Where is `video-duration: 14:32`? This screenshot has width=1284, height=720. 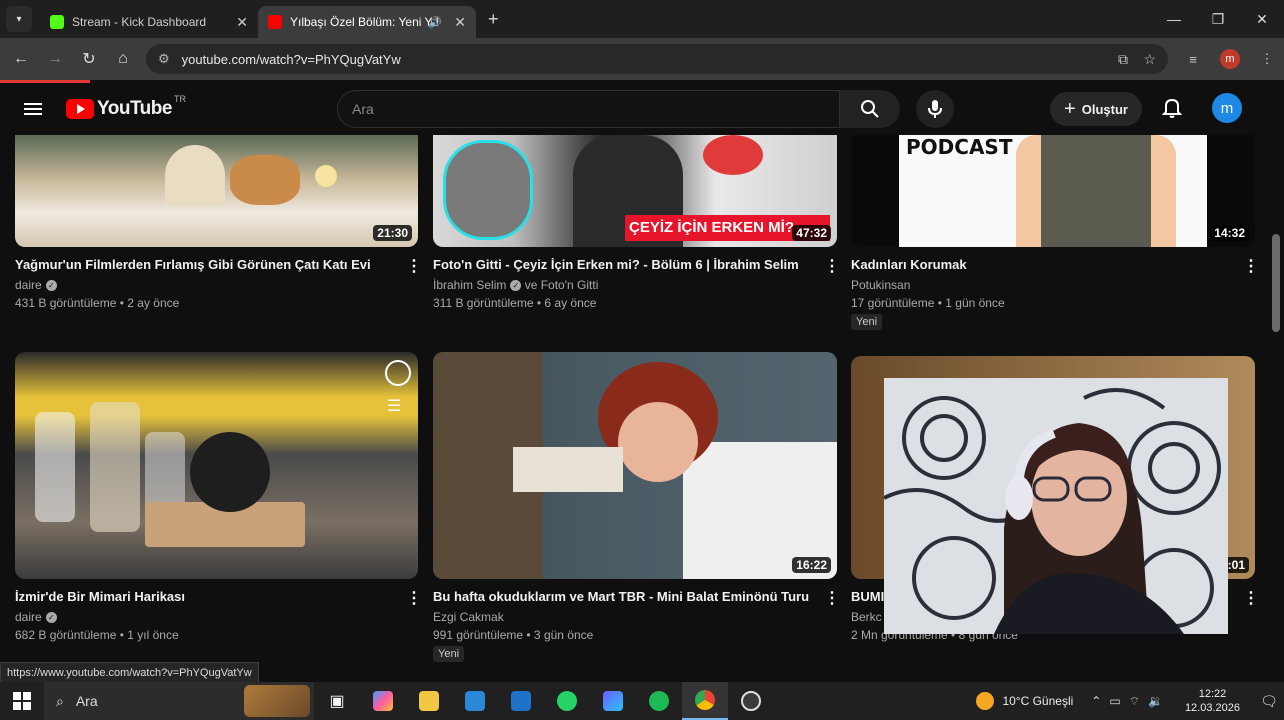
video-duration: 14:32 is located at coordinates (1229, 233).